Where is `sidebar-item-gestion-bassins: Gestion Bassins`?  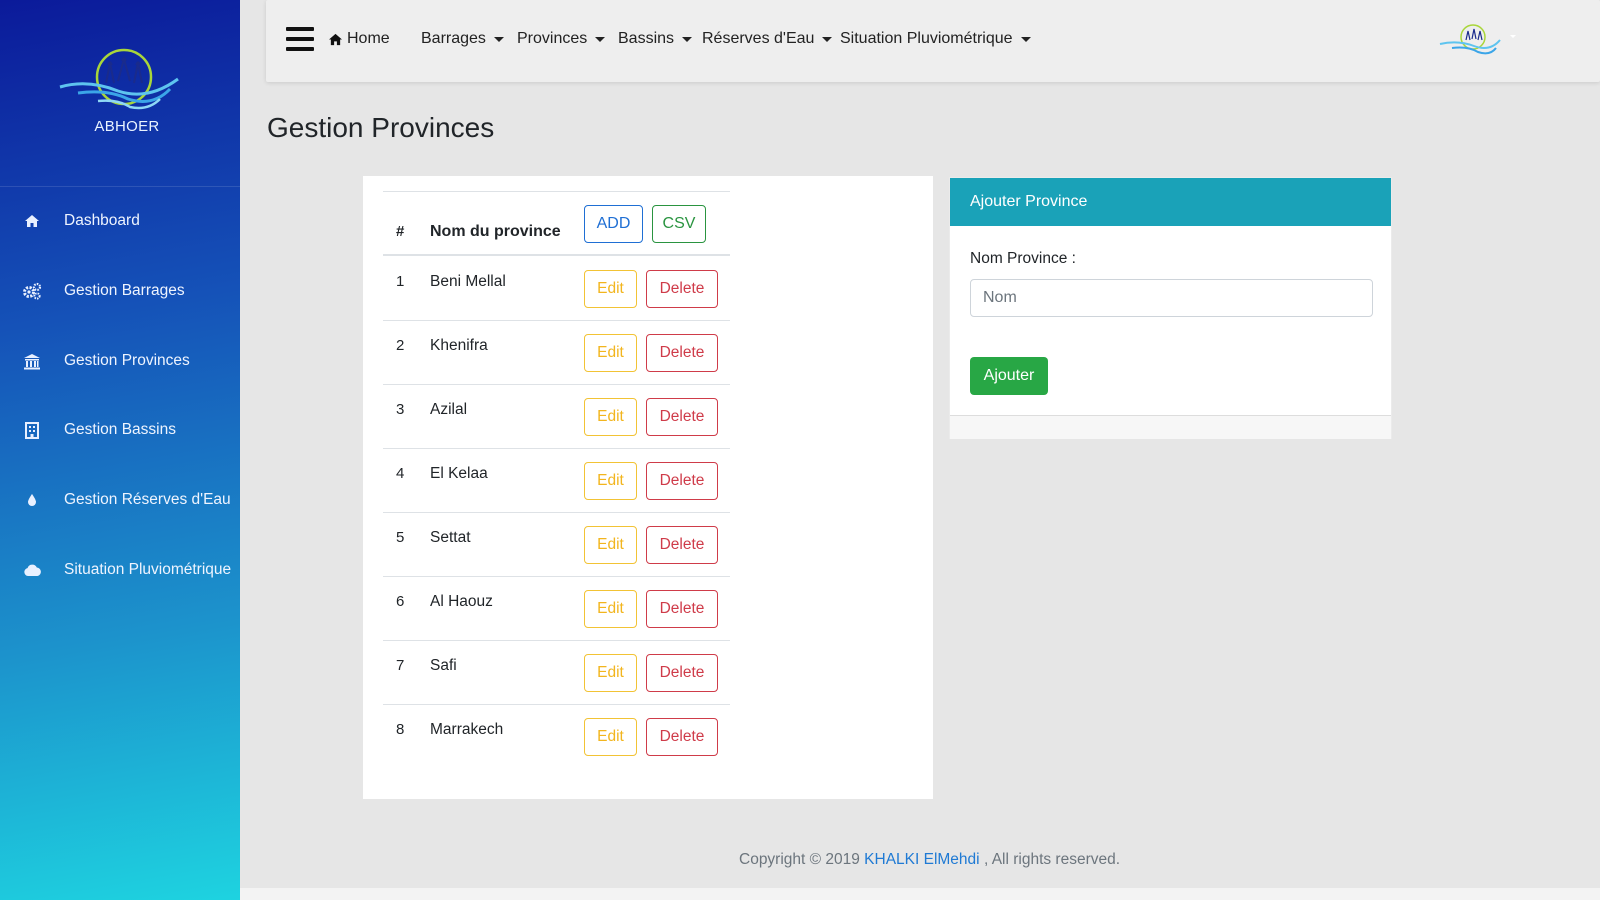 sidebar-item-gestion-bassins: Gestion Bassins is located at coordinates (120, 430).